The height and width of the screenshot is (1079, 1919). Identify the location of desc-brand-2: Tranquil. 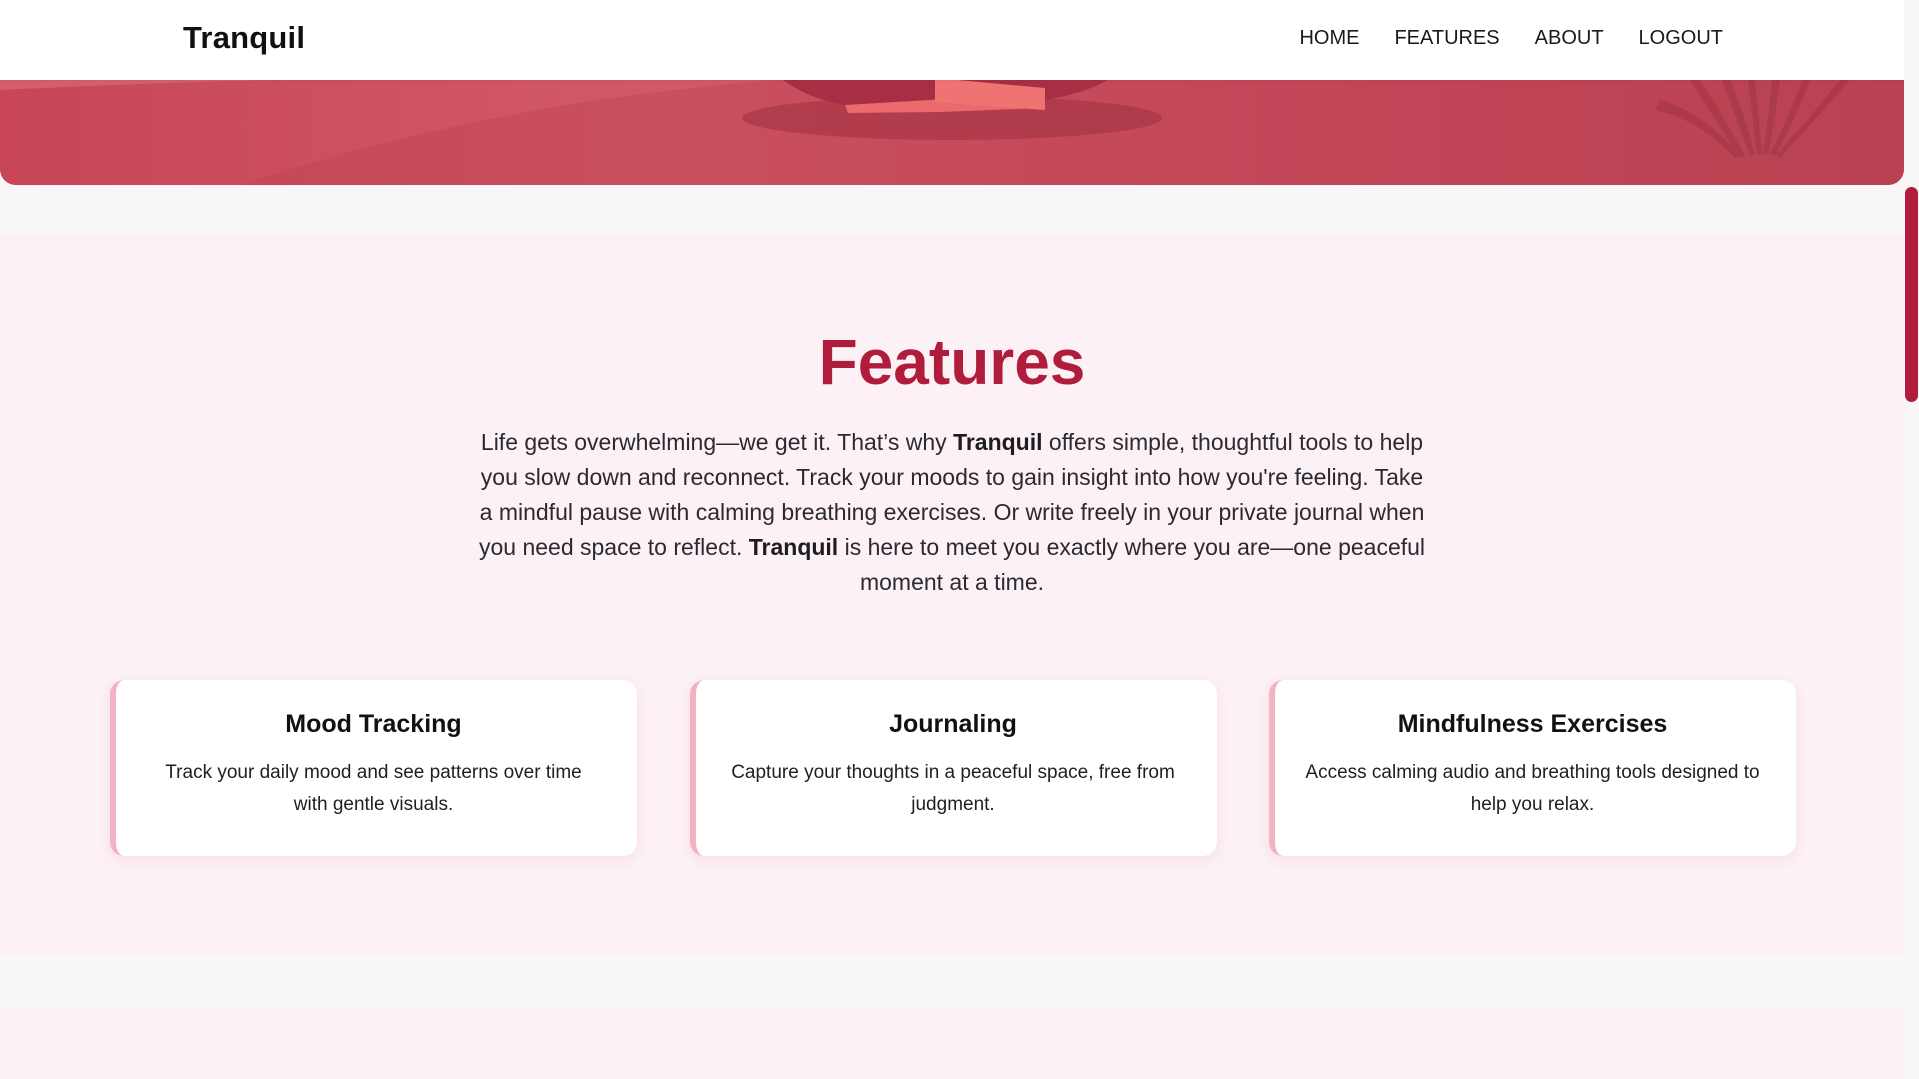
(793, 547).